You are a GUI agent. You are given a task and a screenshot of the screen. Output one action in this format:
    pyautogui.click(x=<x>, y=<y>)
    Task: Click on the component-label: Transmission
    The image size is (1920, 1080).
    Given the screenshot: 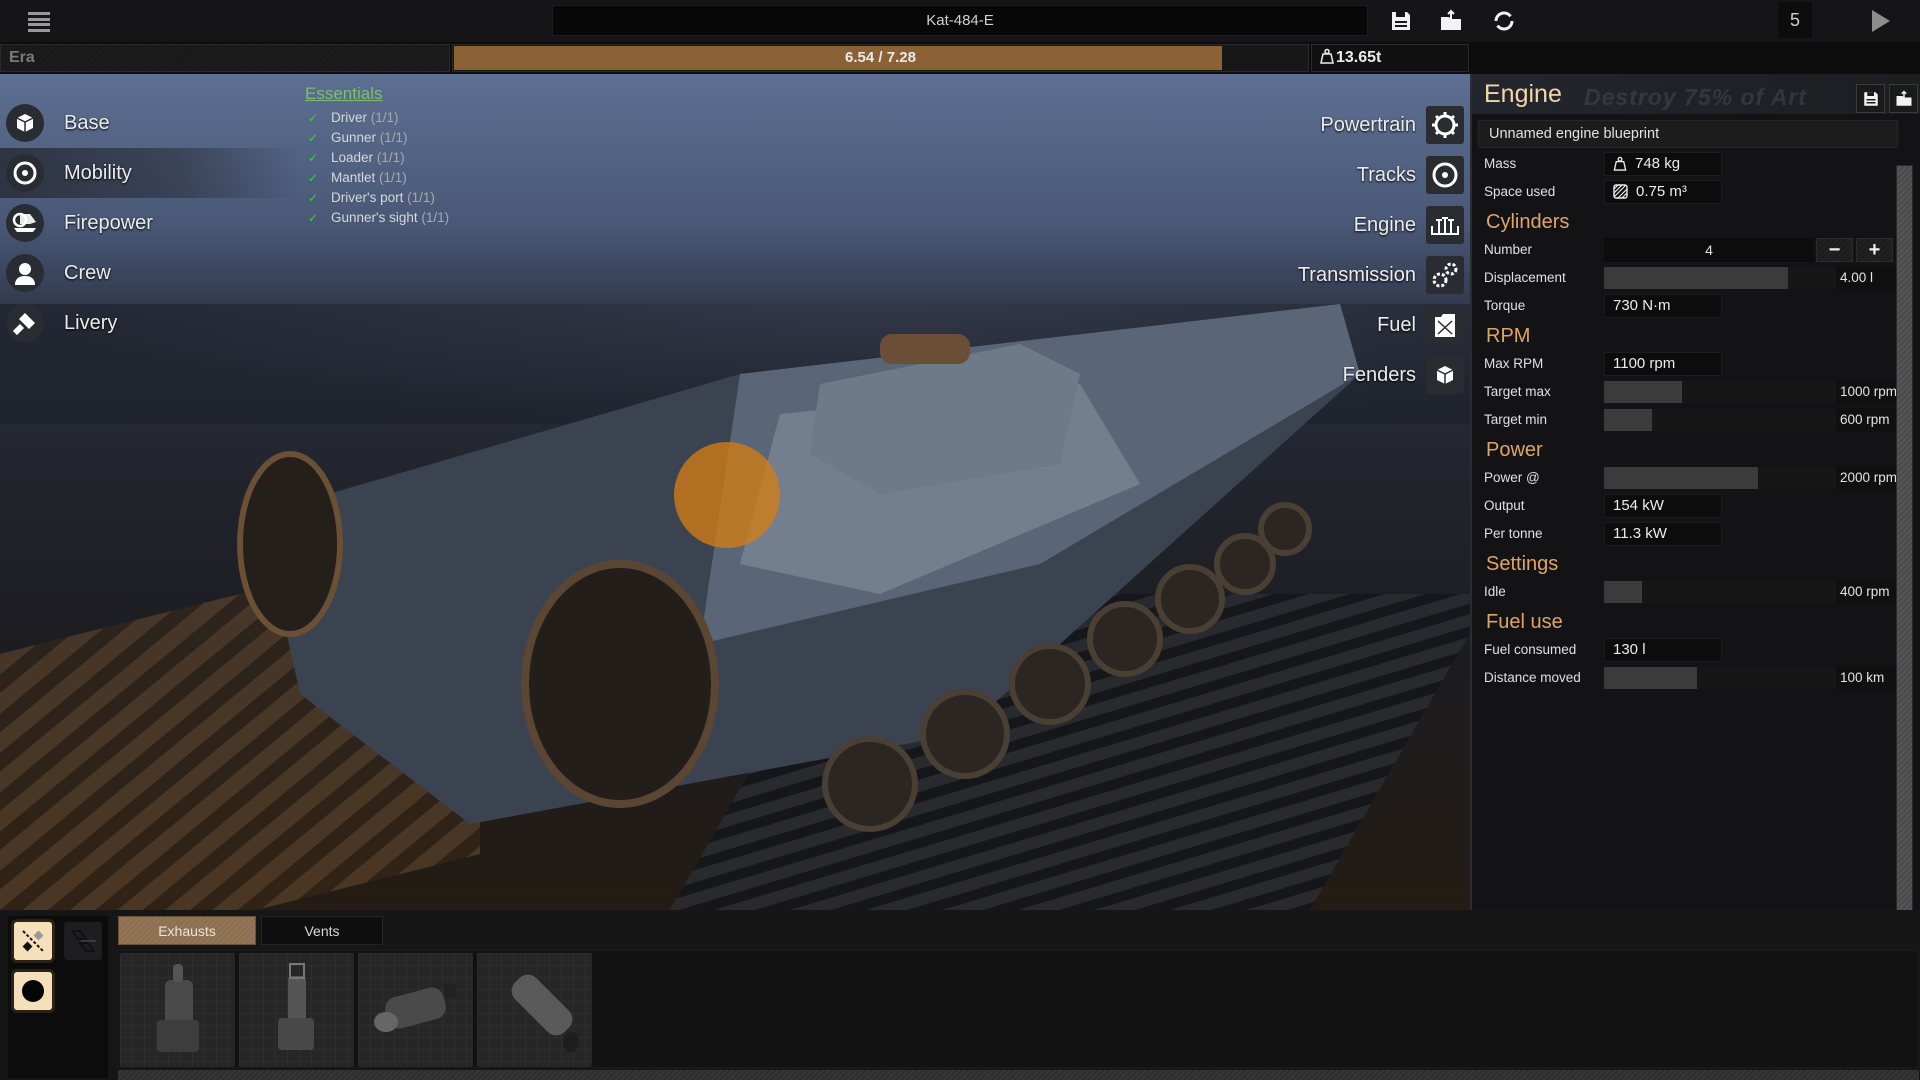 What is the action you would take?
    pyautogui.click(x=1356, y=274)
    